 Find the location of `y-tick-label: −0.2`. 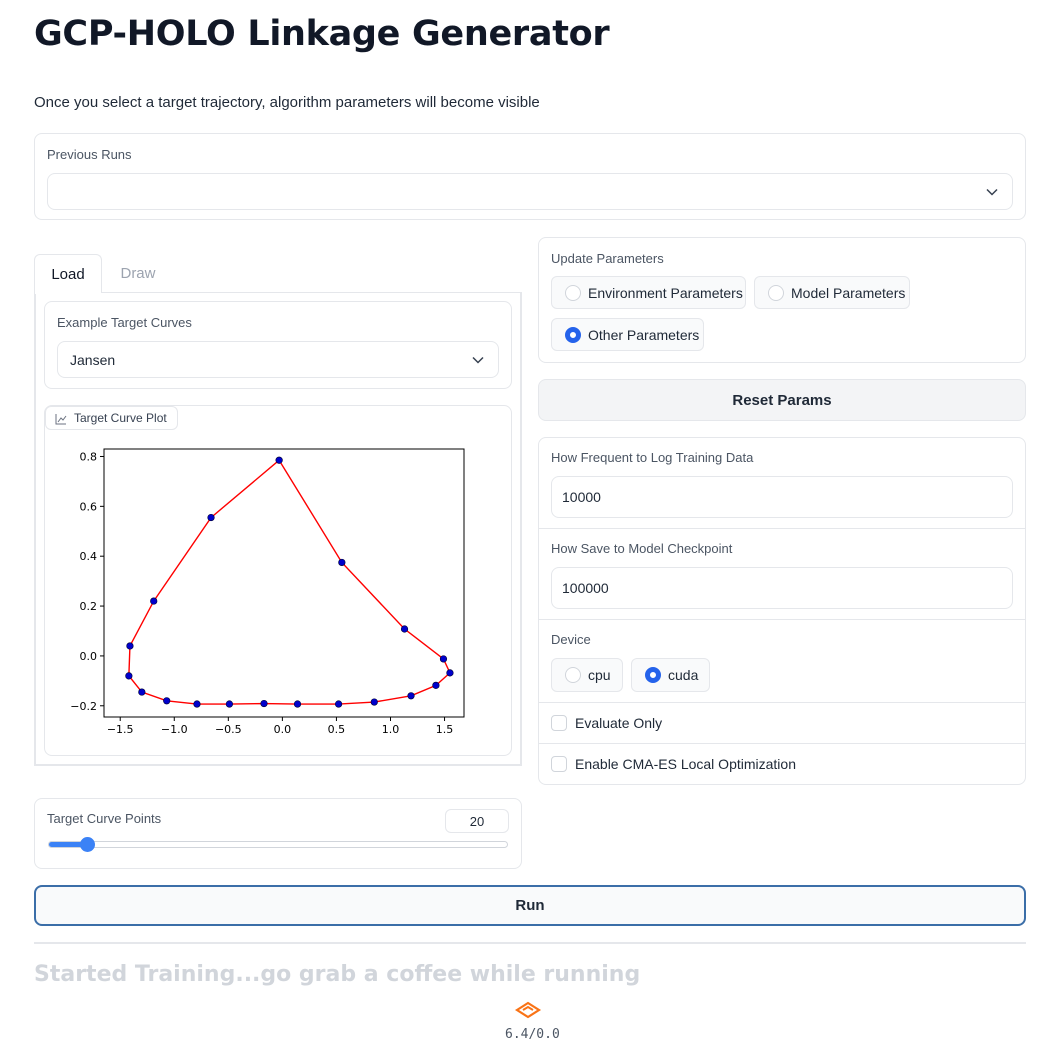

y-tick-label: −0.2 is located at coordinates (83, 706).